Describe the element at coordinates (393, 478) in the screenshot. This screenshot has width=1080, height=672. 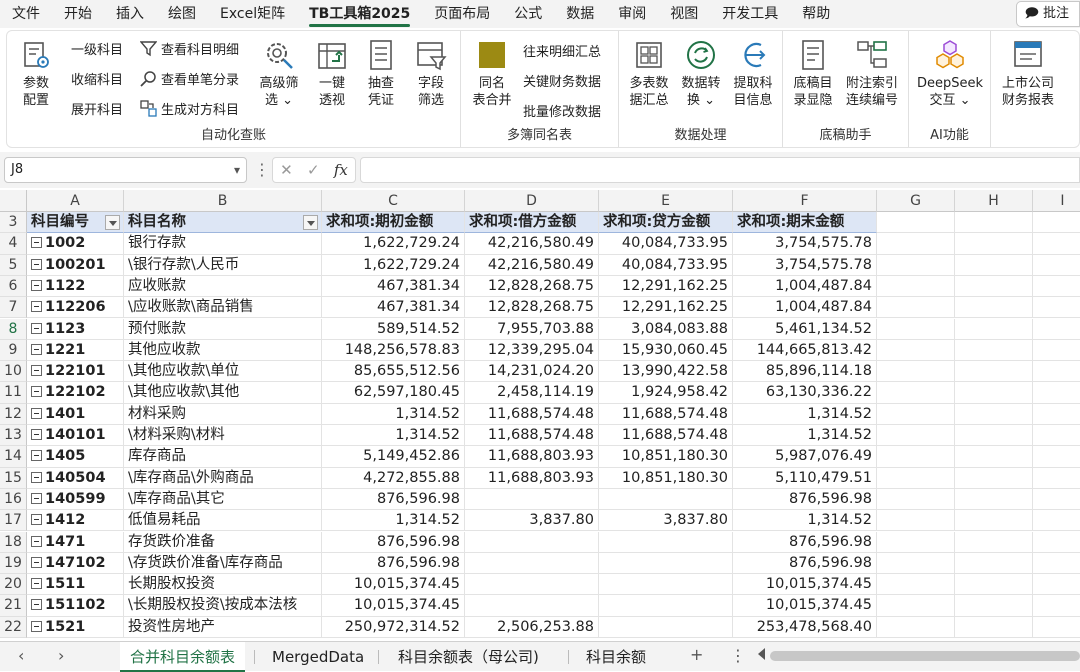
I see `amount-cell: 4,272,855.88` at that location.